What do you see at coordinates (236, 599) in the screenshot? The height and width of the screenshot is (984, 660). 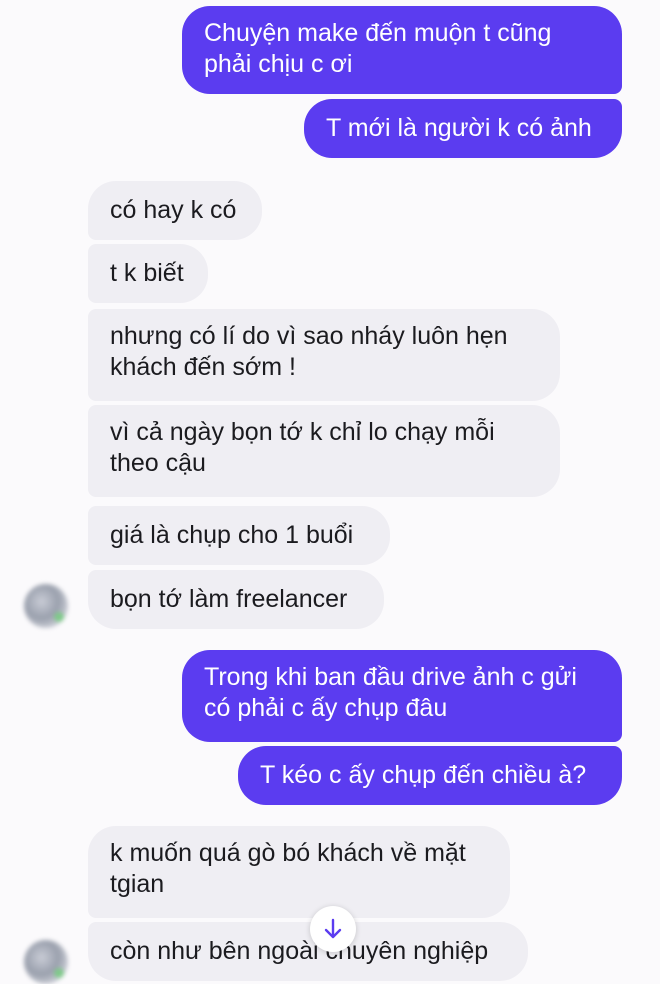 I see `incoming-message: bọn tớ làm freelancer` at bounding box center [236, 599].